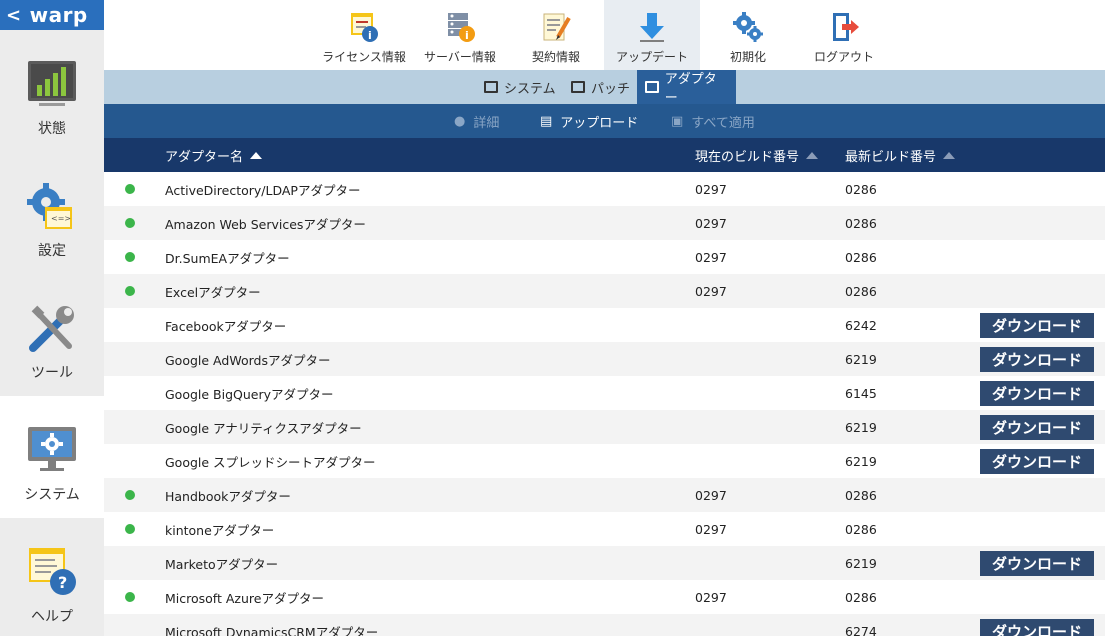 This screenshot has height=640, width=1105. Describe the element at coordinates (652, 87) in the screenshot. I see `adapter-icon` at that location.